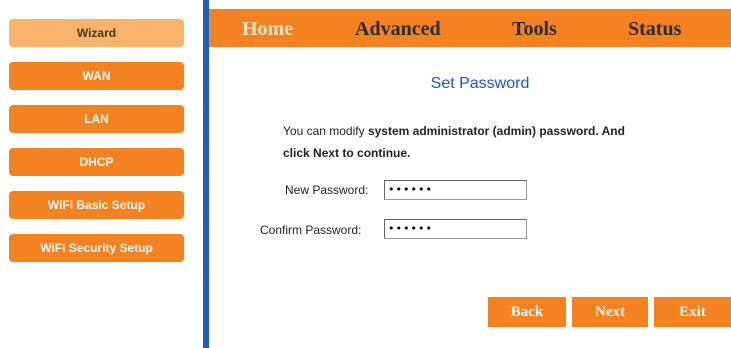 Image resolution: width=731 pixels, height=348 pixels. Describe the element at coordinates (206, 174) in the screenshot. I see `vertical-divider` at that location.